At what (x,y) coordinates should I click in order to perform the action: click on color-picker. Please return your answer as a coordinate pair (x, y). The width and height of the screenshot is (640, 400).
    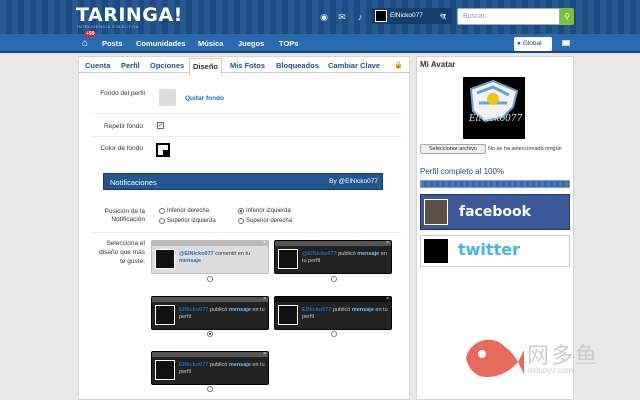
    Looking at the image, I should click on (163, 150).